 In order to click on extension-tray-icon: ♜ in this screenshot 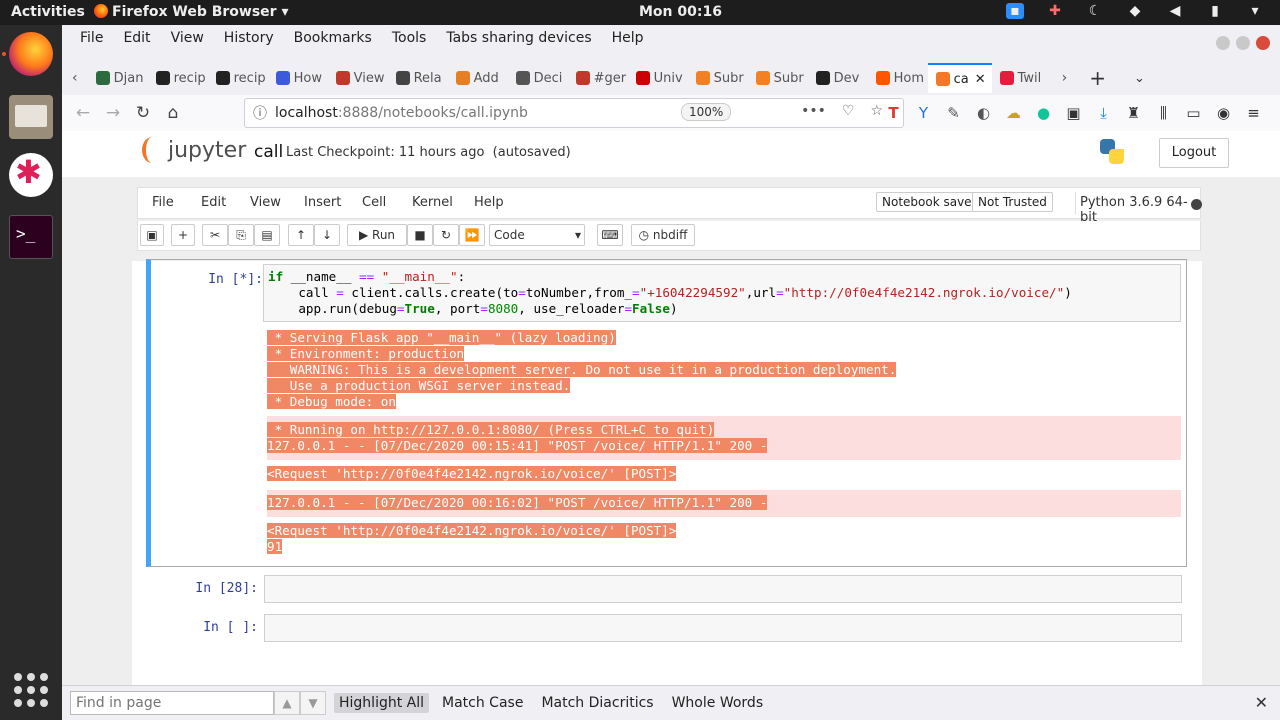, I will do `click(1133, 113)`.